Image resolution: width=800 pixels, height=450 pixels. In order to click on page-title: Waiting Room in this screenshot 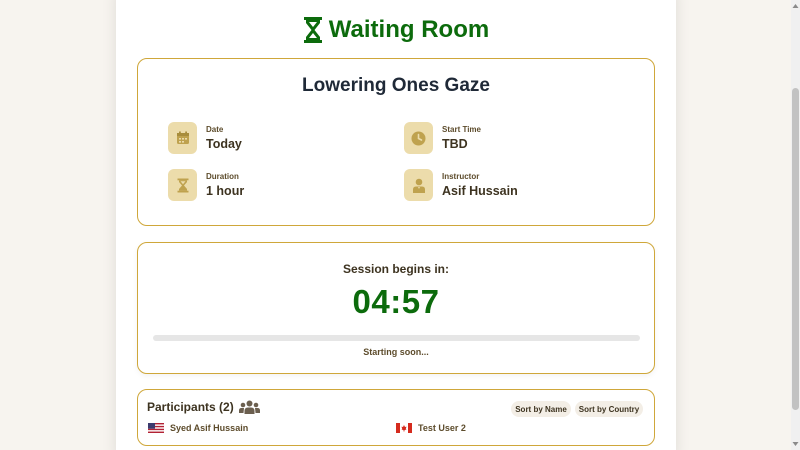, I will do `click(409, 29)`.